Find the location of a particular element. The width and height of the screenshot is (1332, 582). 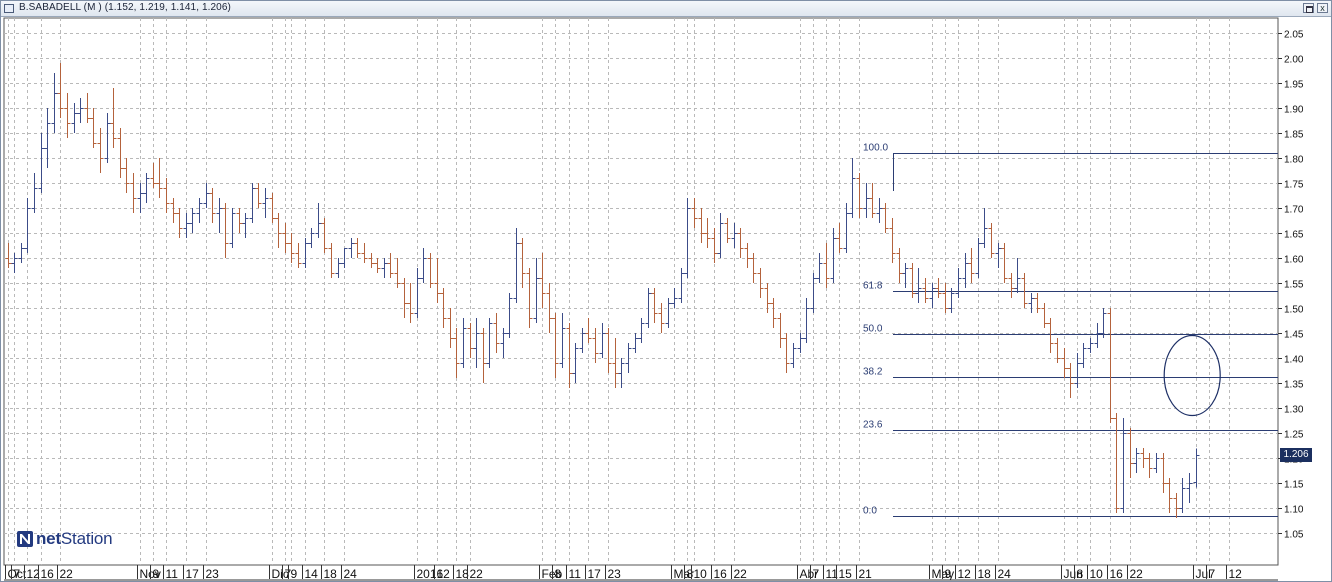

chart-annotations is located at coordinates (1192, 375).